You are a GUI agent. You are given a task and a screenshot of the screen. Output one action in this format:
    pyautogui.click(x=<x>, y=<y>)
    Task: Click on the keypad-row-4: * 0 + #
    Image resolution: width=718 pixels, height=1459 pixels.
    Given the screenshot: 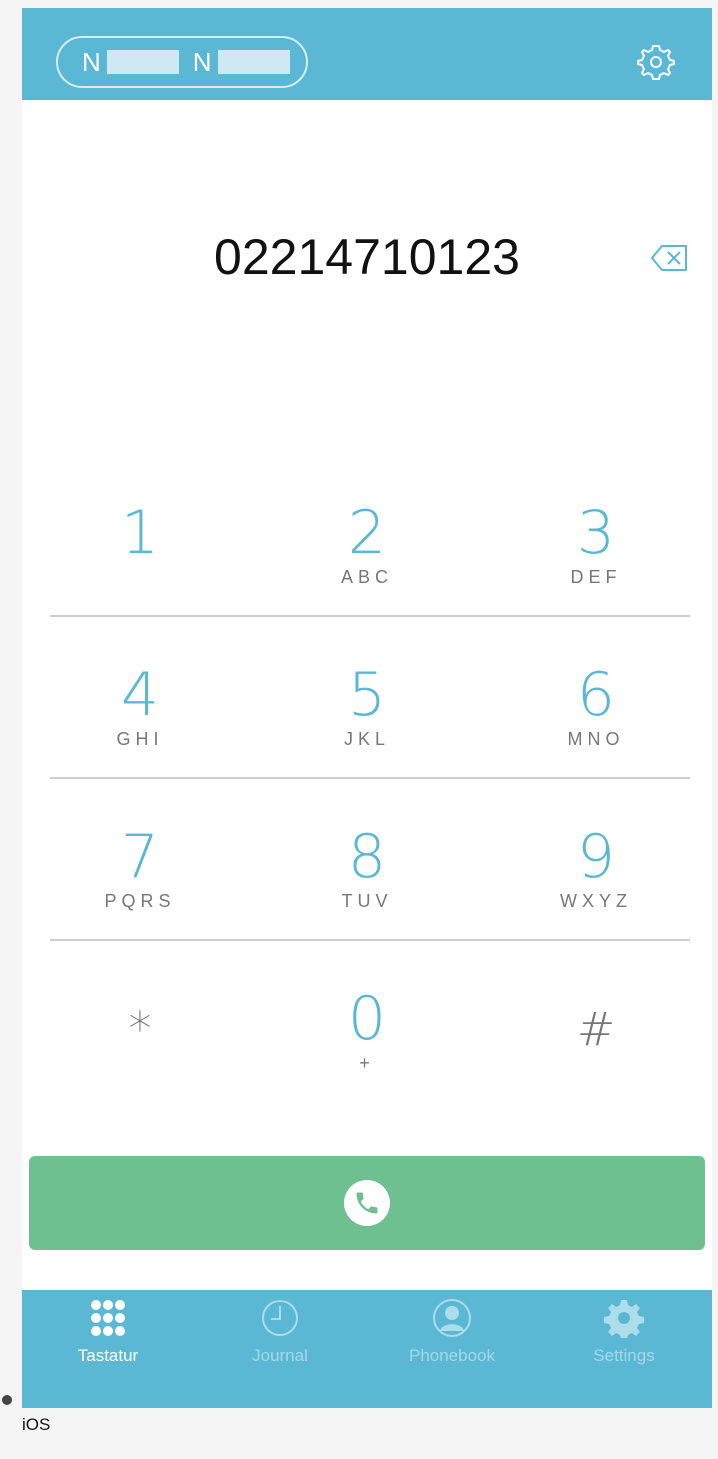 What is the action you would take?
    pyautogui.click(x=367, y=1034)
    